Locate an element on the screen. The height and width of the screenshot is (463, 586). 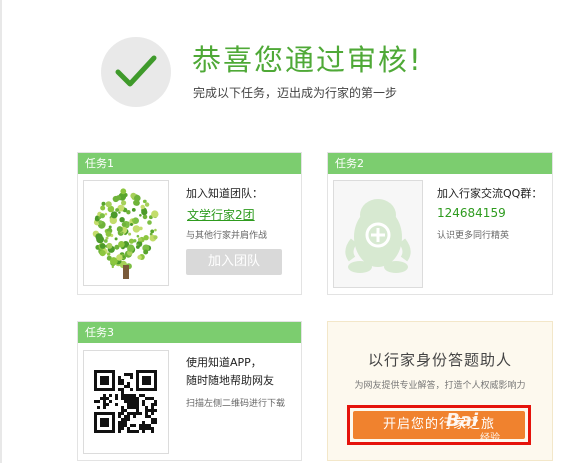
window-left-border is located at coordinates (1, 231).